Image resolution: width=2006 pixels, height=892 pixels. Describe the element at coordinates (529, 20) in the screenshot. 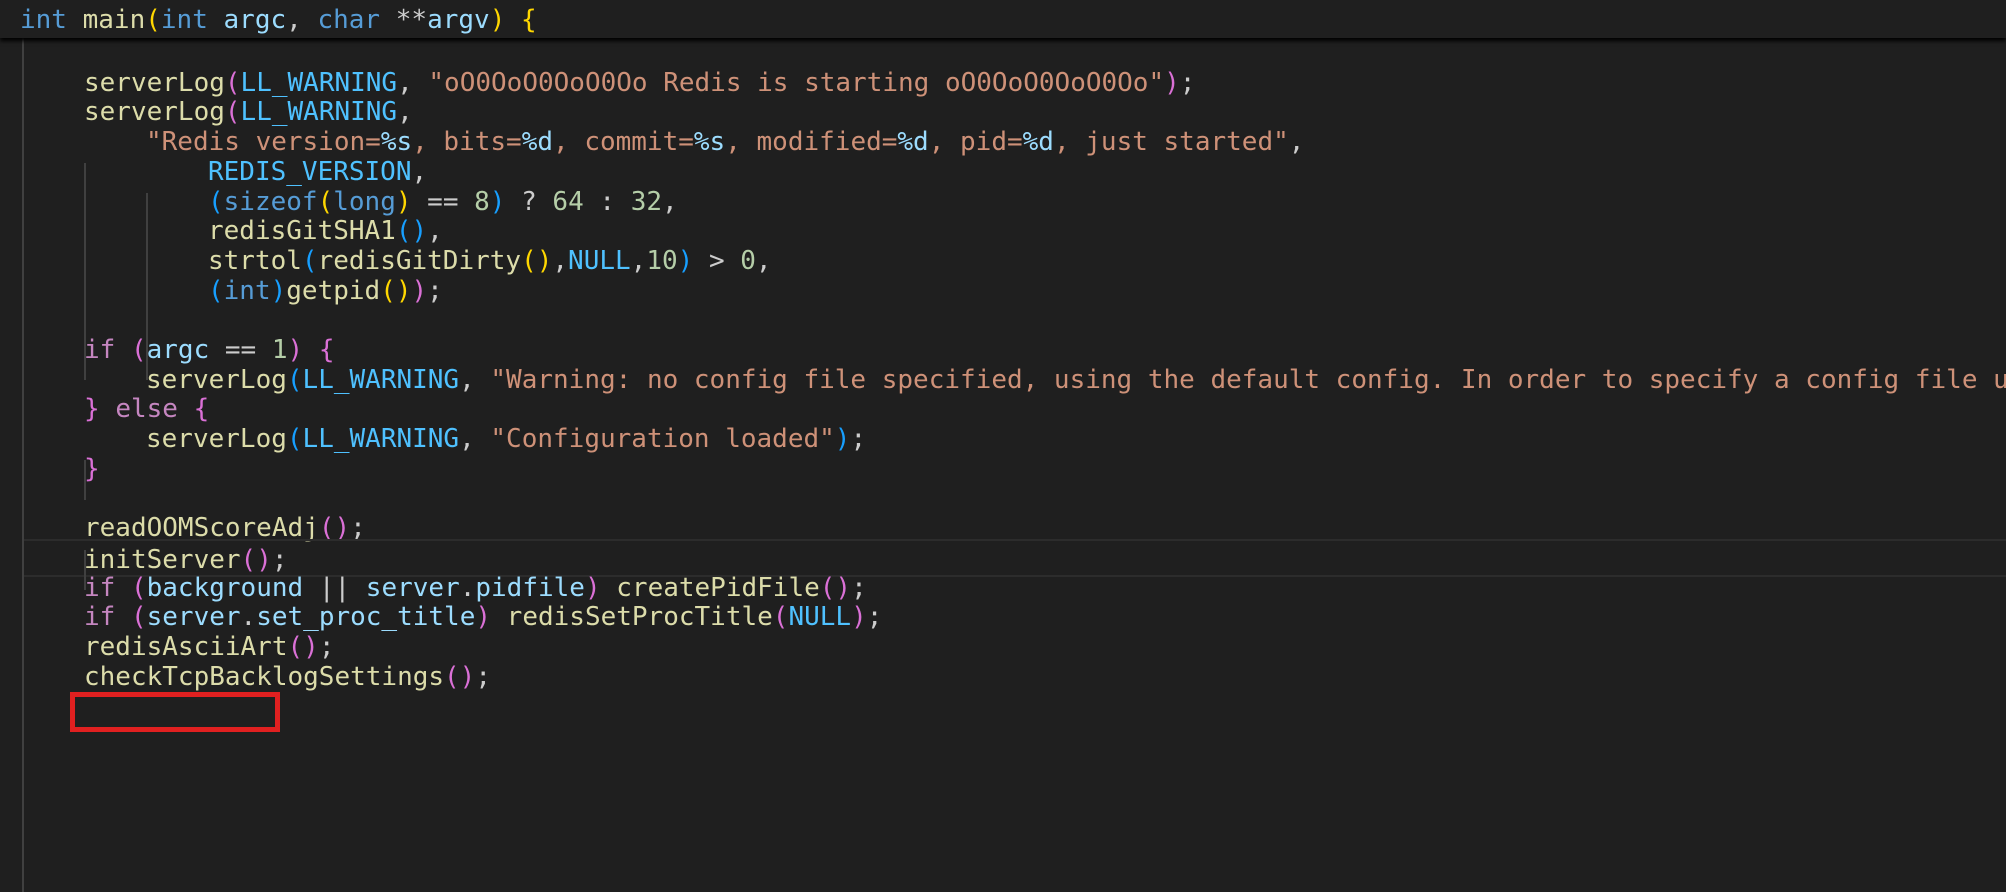

I see `code-token: {` at that location.